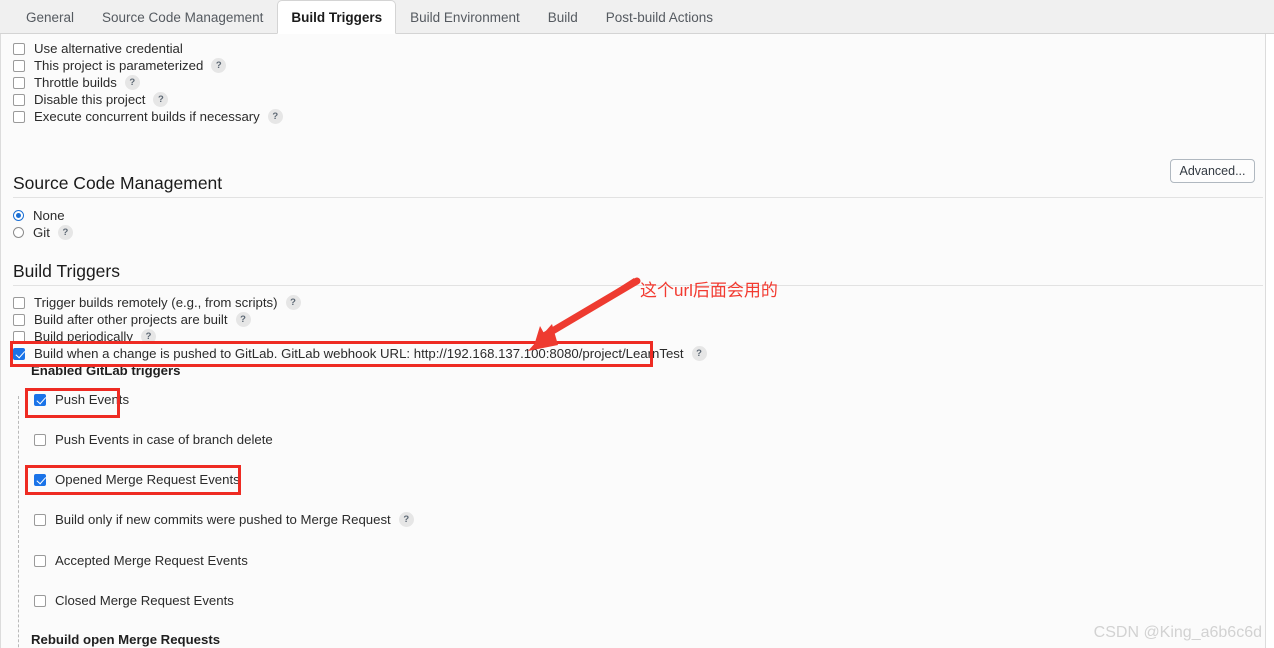 The width and height of the screenshot is (1274, 648). What do you see at coordinates (659, 16) in the screenshot?
I see `tab-post-build-actions: Post-build Actions` at bounding box center [659, 16].